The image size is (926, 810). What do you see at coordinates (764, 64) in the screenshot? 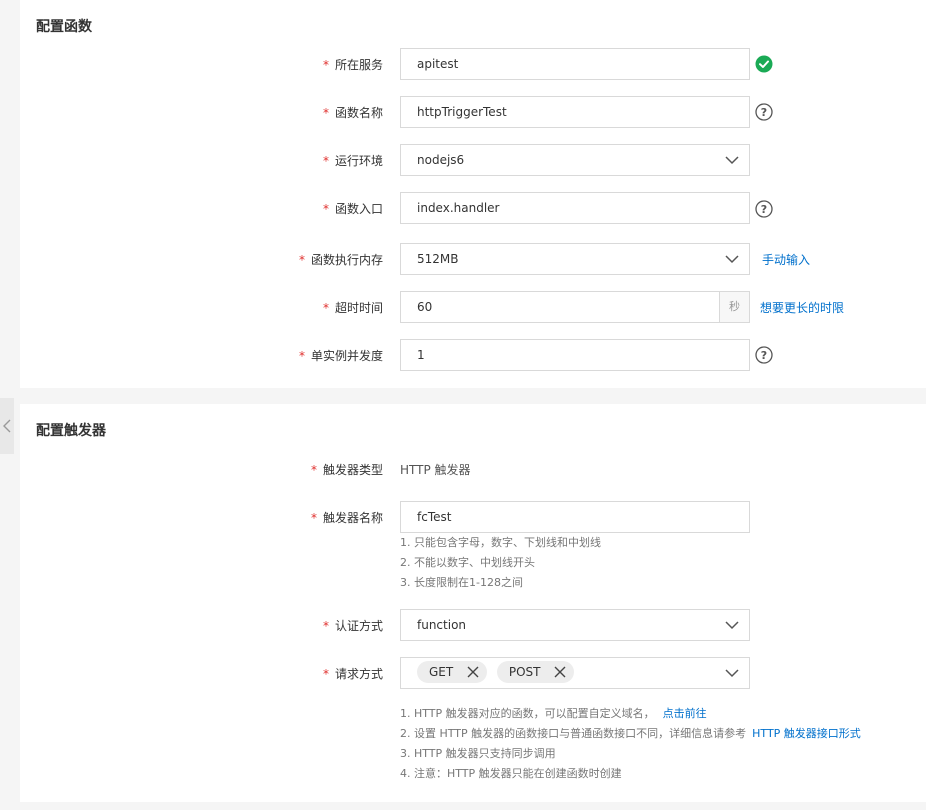
I see `check-circle-icon` at bounding box center [764, 64].